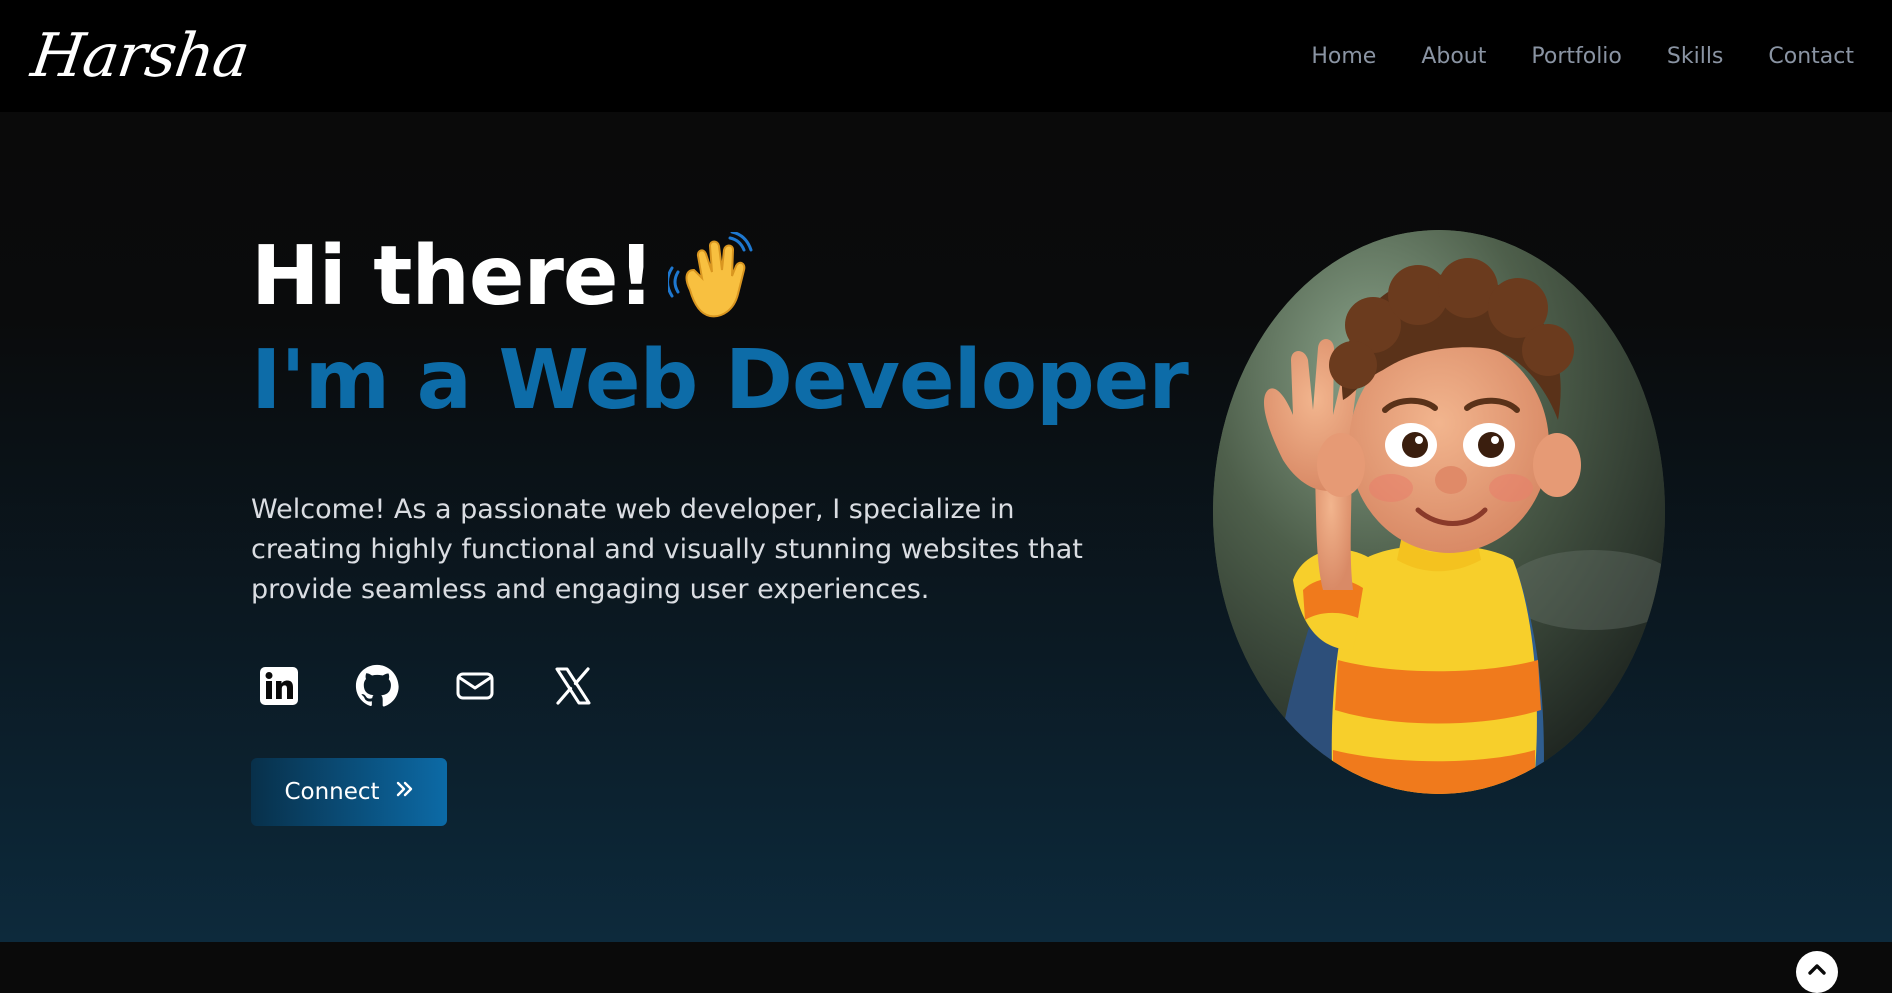 The image size is (1892, 993). I want to click on github-icon, so click(377, 686).